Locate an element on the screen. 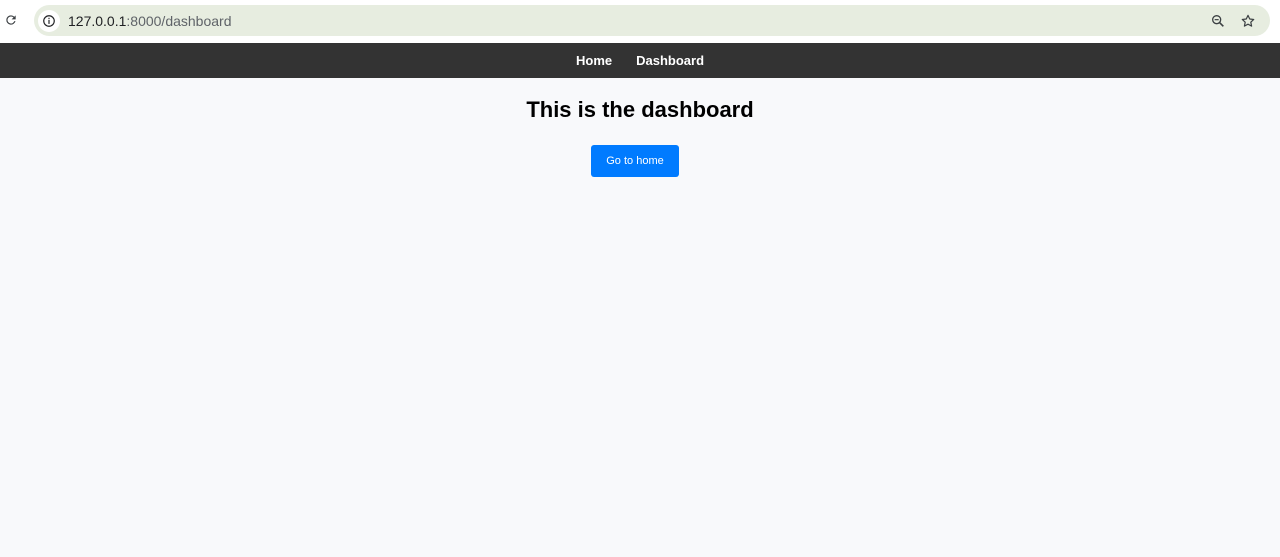 This screenshot has width=1280, height=557. star-icon is located at coordinates (1248, 20).